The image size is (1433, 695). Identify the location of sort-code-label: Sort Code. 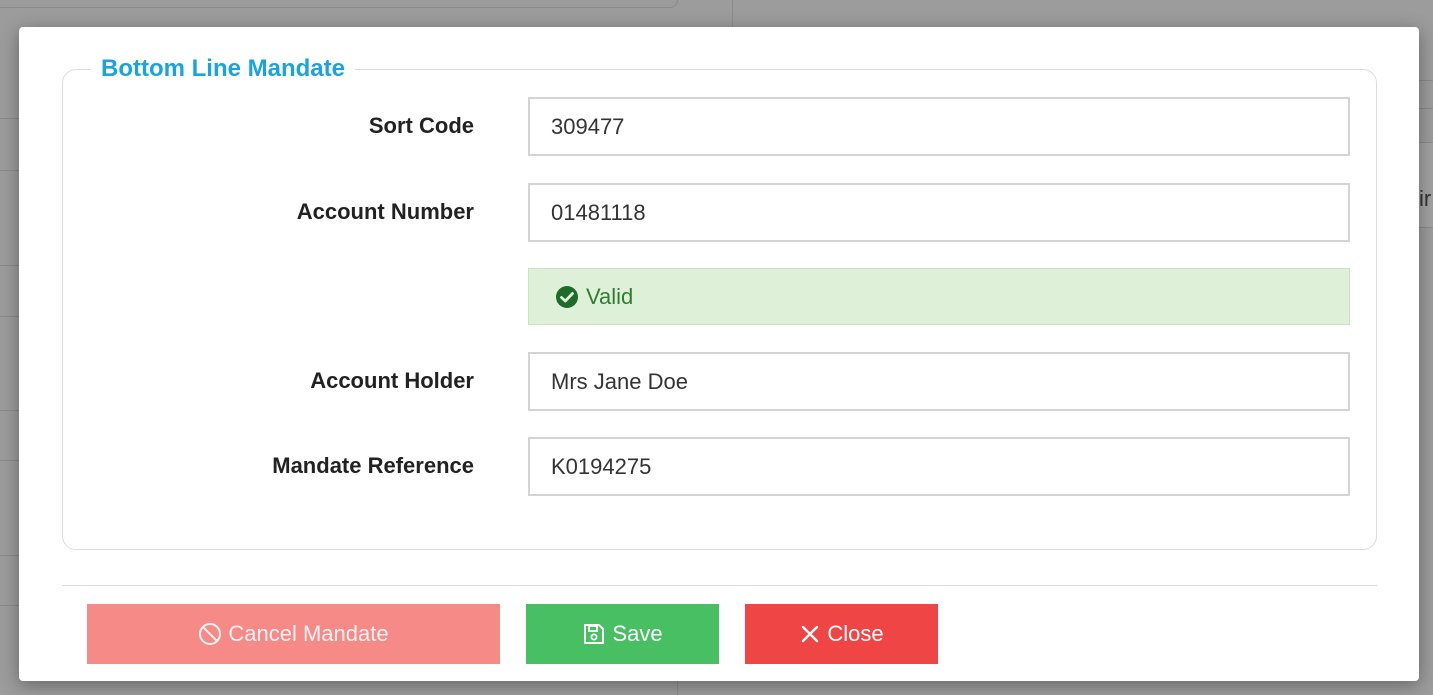
(421, 125).